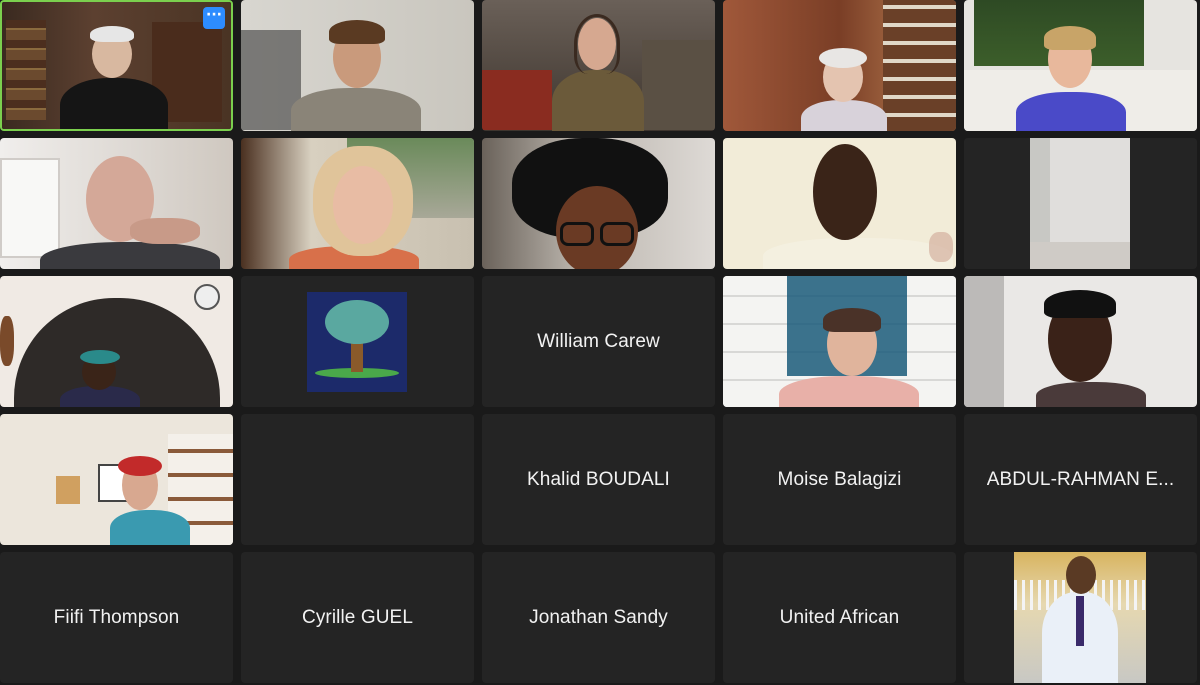 This screenshot has height=685, width=1200. I want to click on participant-tile-22: Cyrille GUEL, so click(357, 617).